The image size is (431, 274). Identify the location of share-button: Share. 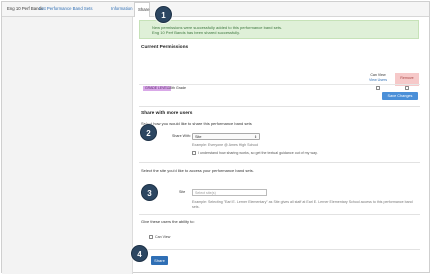
(159, 260).